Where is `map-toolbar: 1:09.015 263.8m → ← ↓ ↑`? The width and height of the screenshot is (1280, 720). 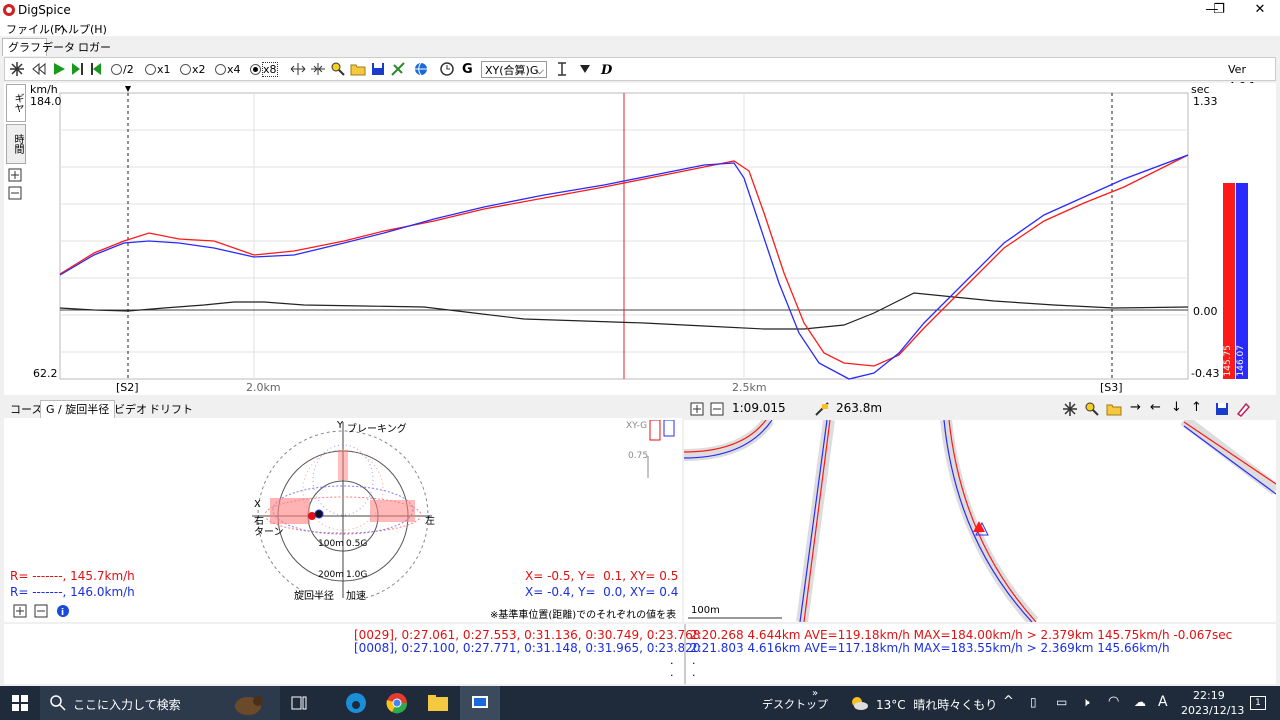
map-toolbar: 1:09.015 263.8m → ← ↓ ↑ is located at coordinates (980, 409).